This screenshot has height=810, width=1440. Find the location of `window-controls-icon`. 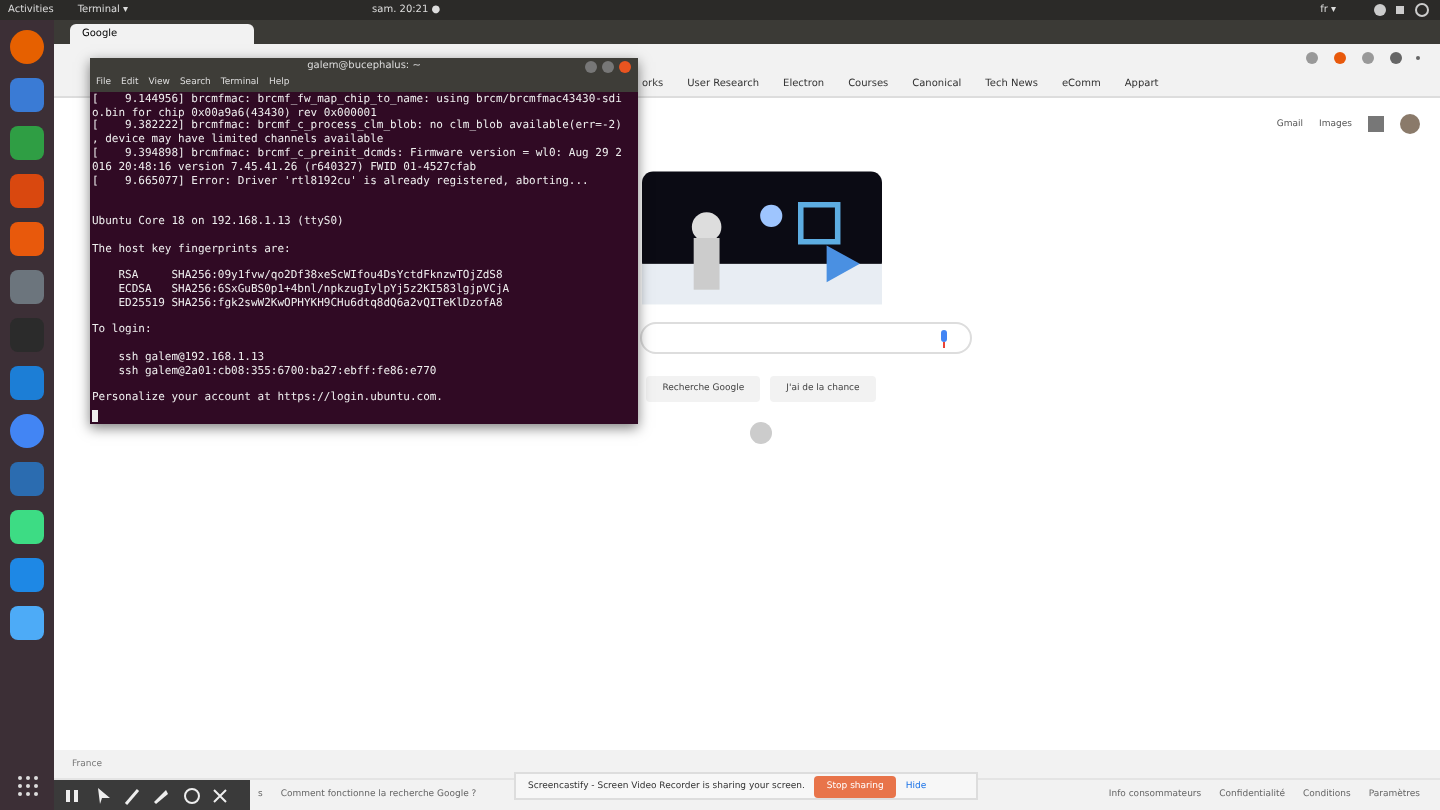

window-controls-icon is located at coordinates (608, 67).